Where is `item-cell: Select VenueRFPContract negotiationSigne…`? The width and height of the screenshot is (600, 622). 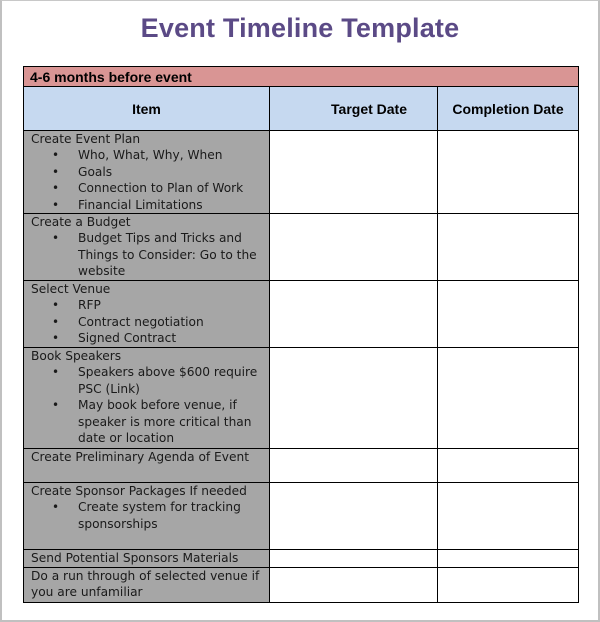 item-cell: Select VenueRFPContract negotiationSigne… is located at coordinates (146, 314).